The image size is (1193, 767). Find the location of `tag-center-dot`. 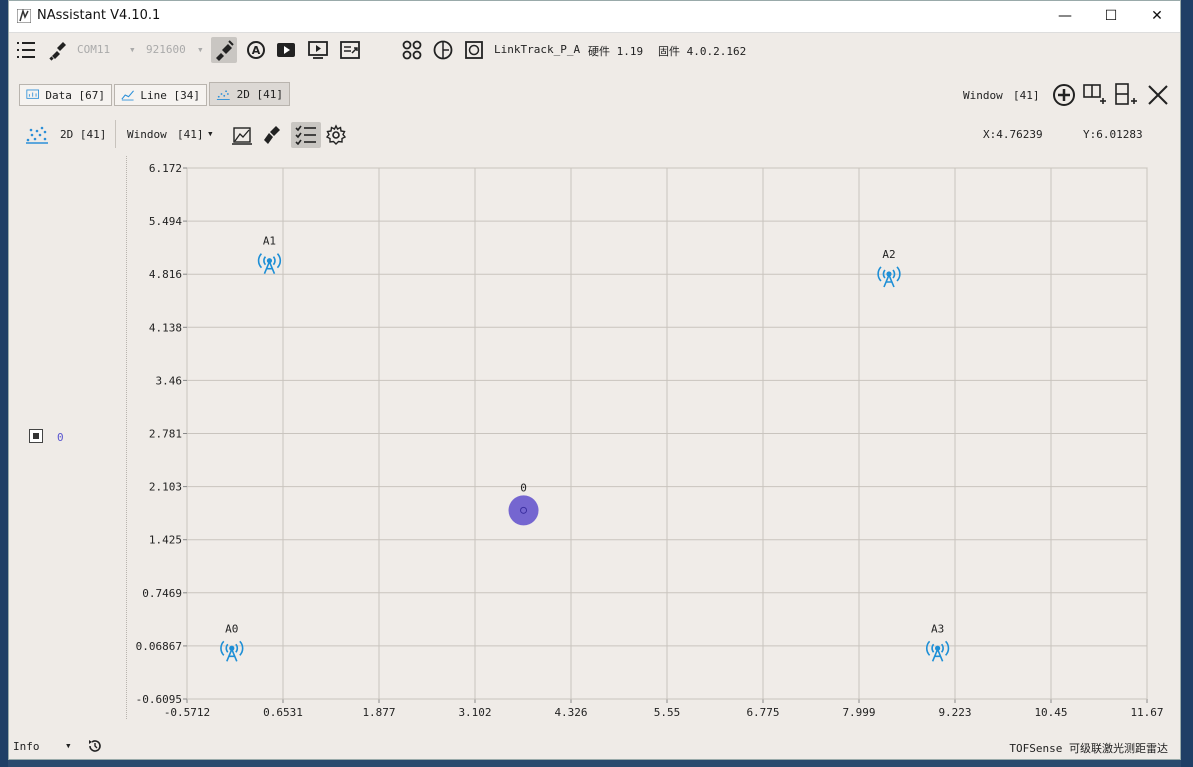

tag-center-dot is located at coordinates (524, 510).